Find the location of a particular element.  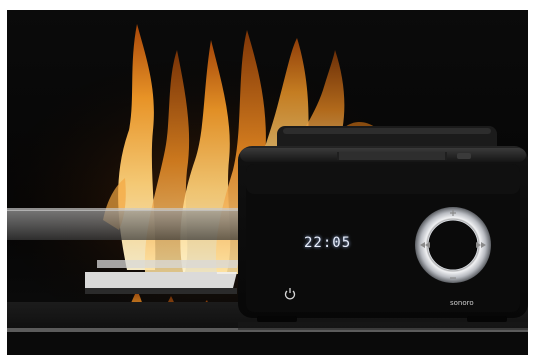

control-dial is located at coordinates (453, 245).